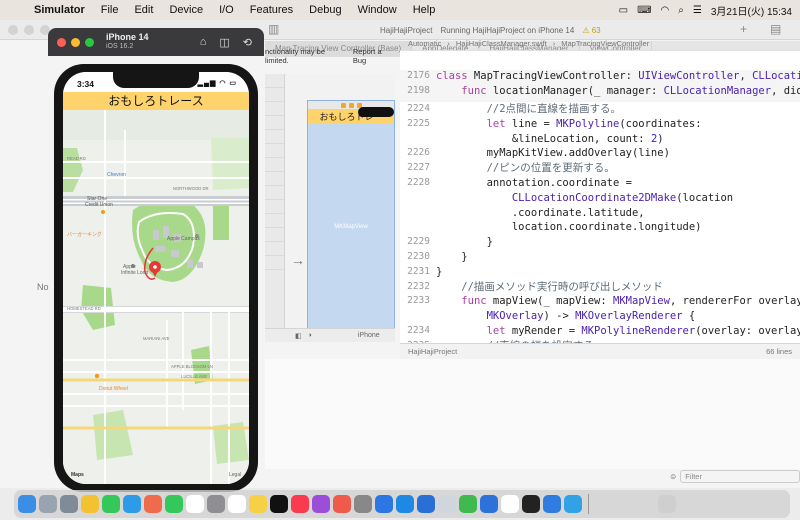  Describe the element at coordinates (153, 504) in the screenshot. I see `photos-icon` at that location.